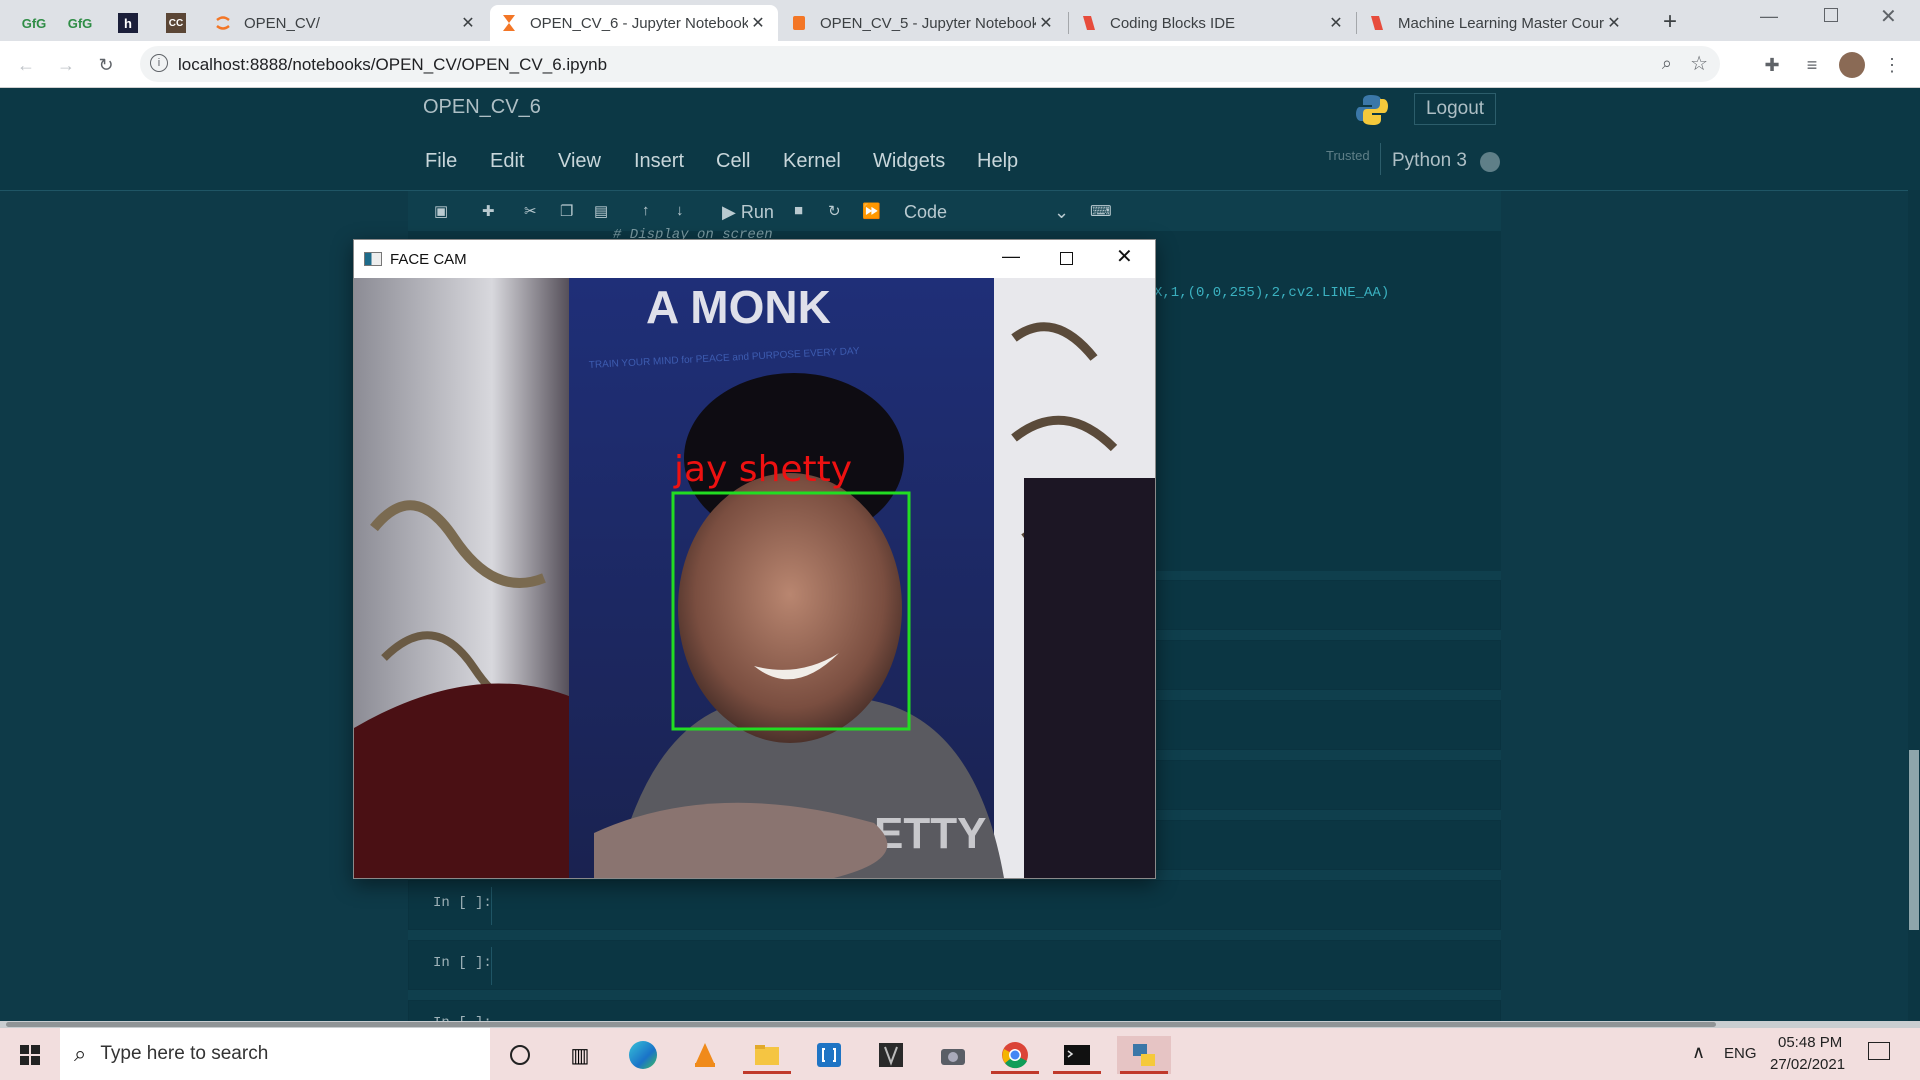 The height and width of the screenshot is (1080, 1920). What do you see at coordinates (1667, 63) in the screenshot?
I see `zoom-icon: ⌕` at bounding box center [1667, 63].